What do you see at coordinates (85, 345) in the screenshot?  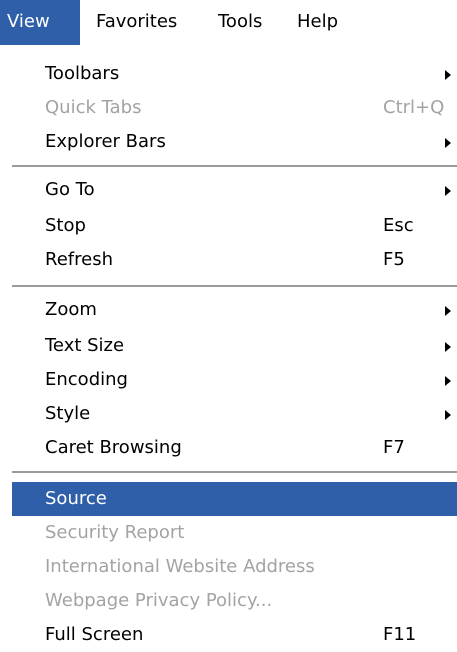 I see `menu-item-label: Text Size` at bounding box center [85, 345].